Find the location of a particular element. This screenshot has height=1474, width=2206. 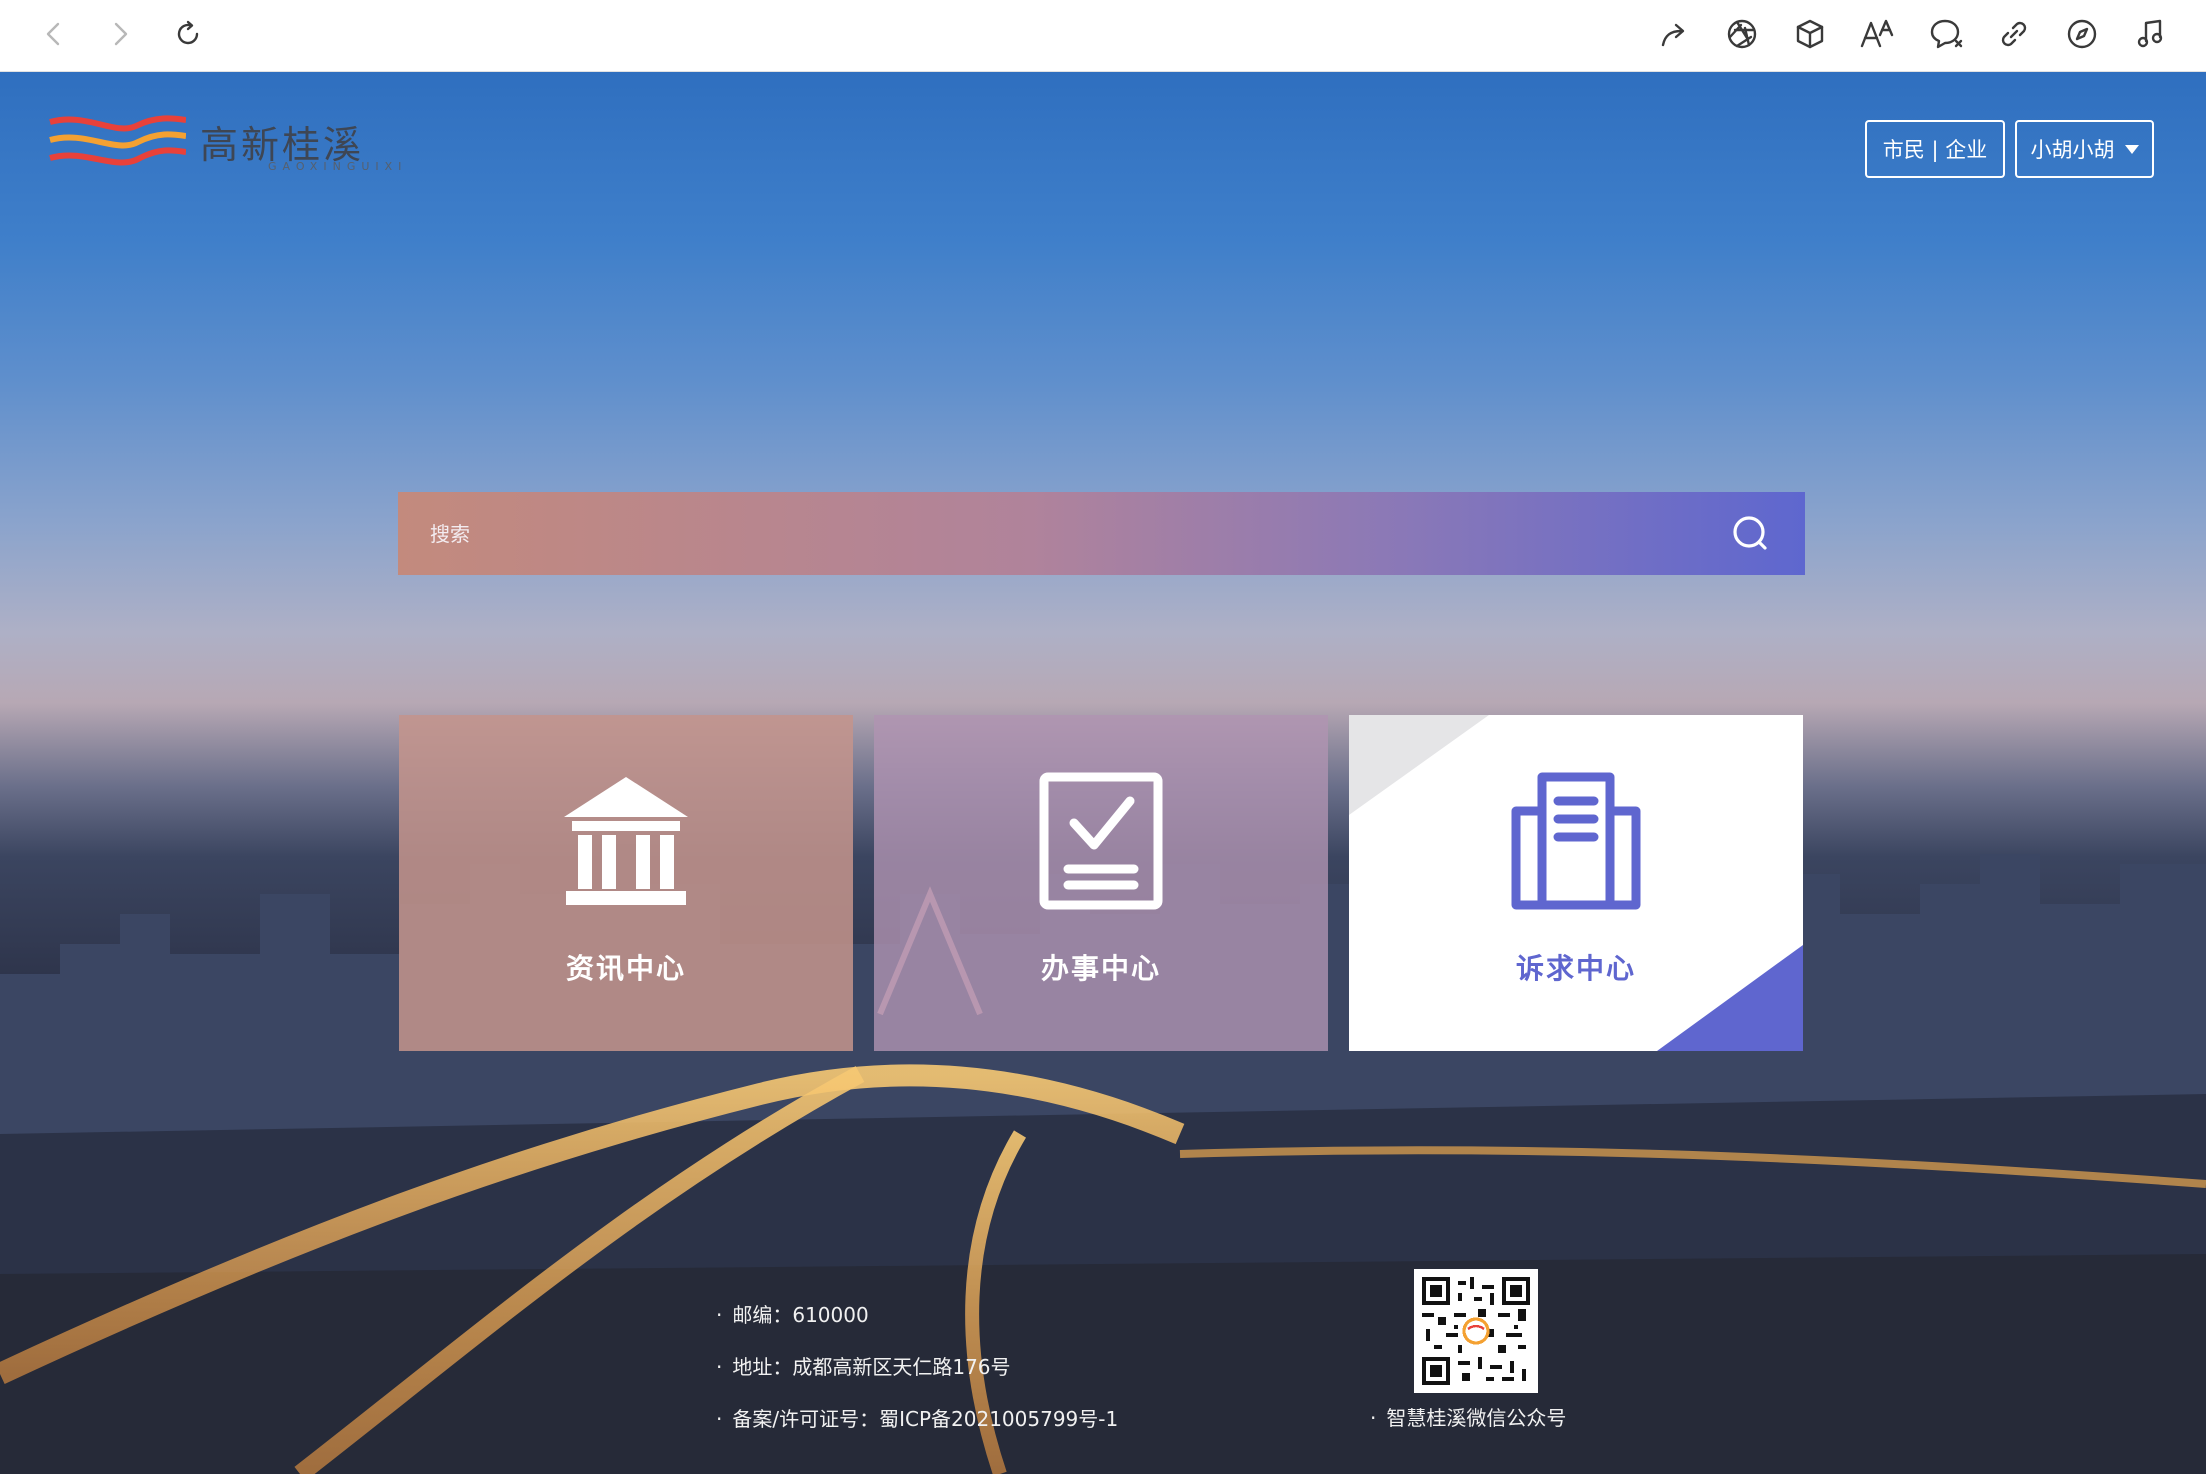

chevron-left-icon is located at coordinates (53, 34).